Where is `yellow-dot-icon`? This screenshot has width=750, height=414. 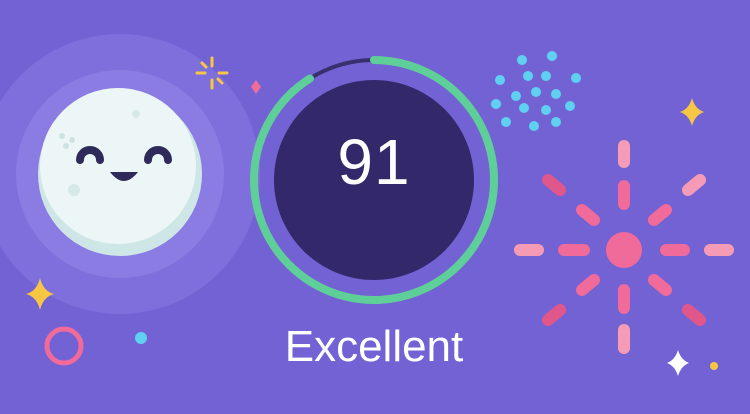 yellow-dot-icon is located at coordinates (714, 366).